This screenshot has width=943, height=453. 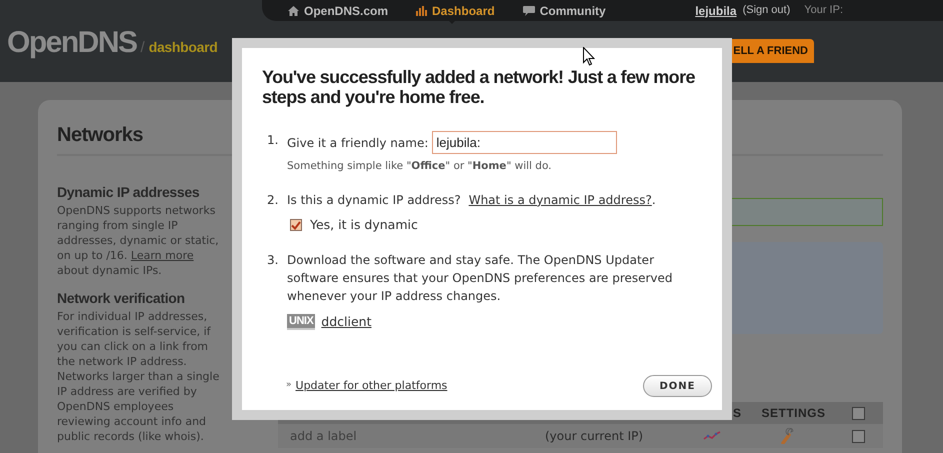 What do you see at coordinates (138, 376) in the screenshot?
I see `section-text: For individual IP addresses, verification is self-service, if you can click on a link from the network IP address. Networks larger than a single IP address are verified by OpenDNS employees reviewing account info and public records (like whois).` at bounding box center [138, 376].